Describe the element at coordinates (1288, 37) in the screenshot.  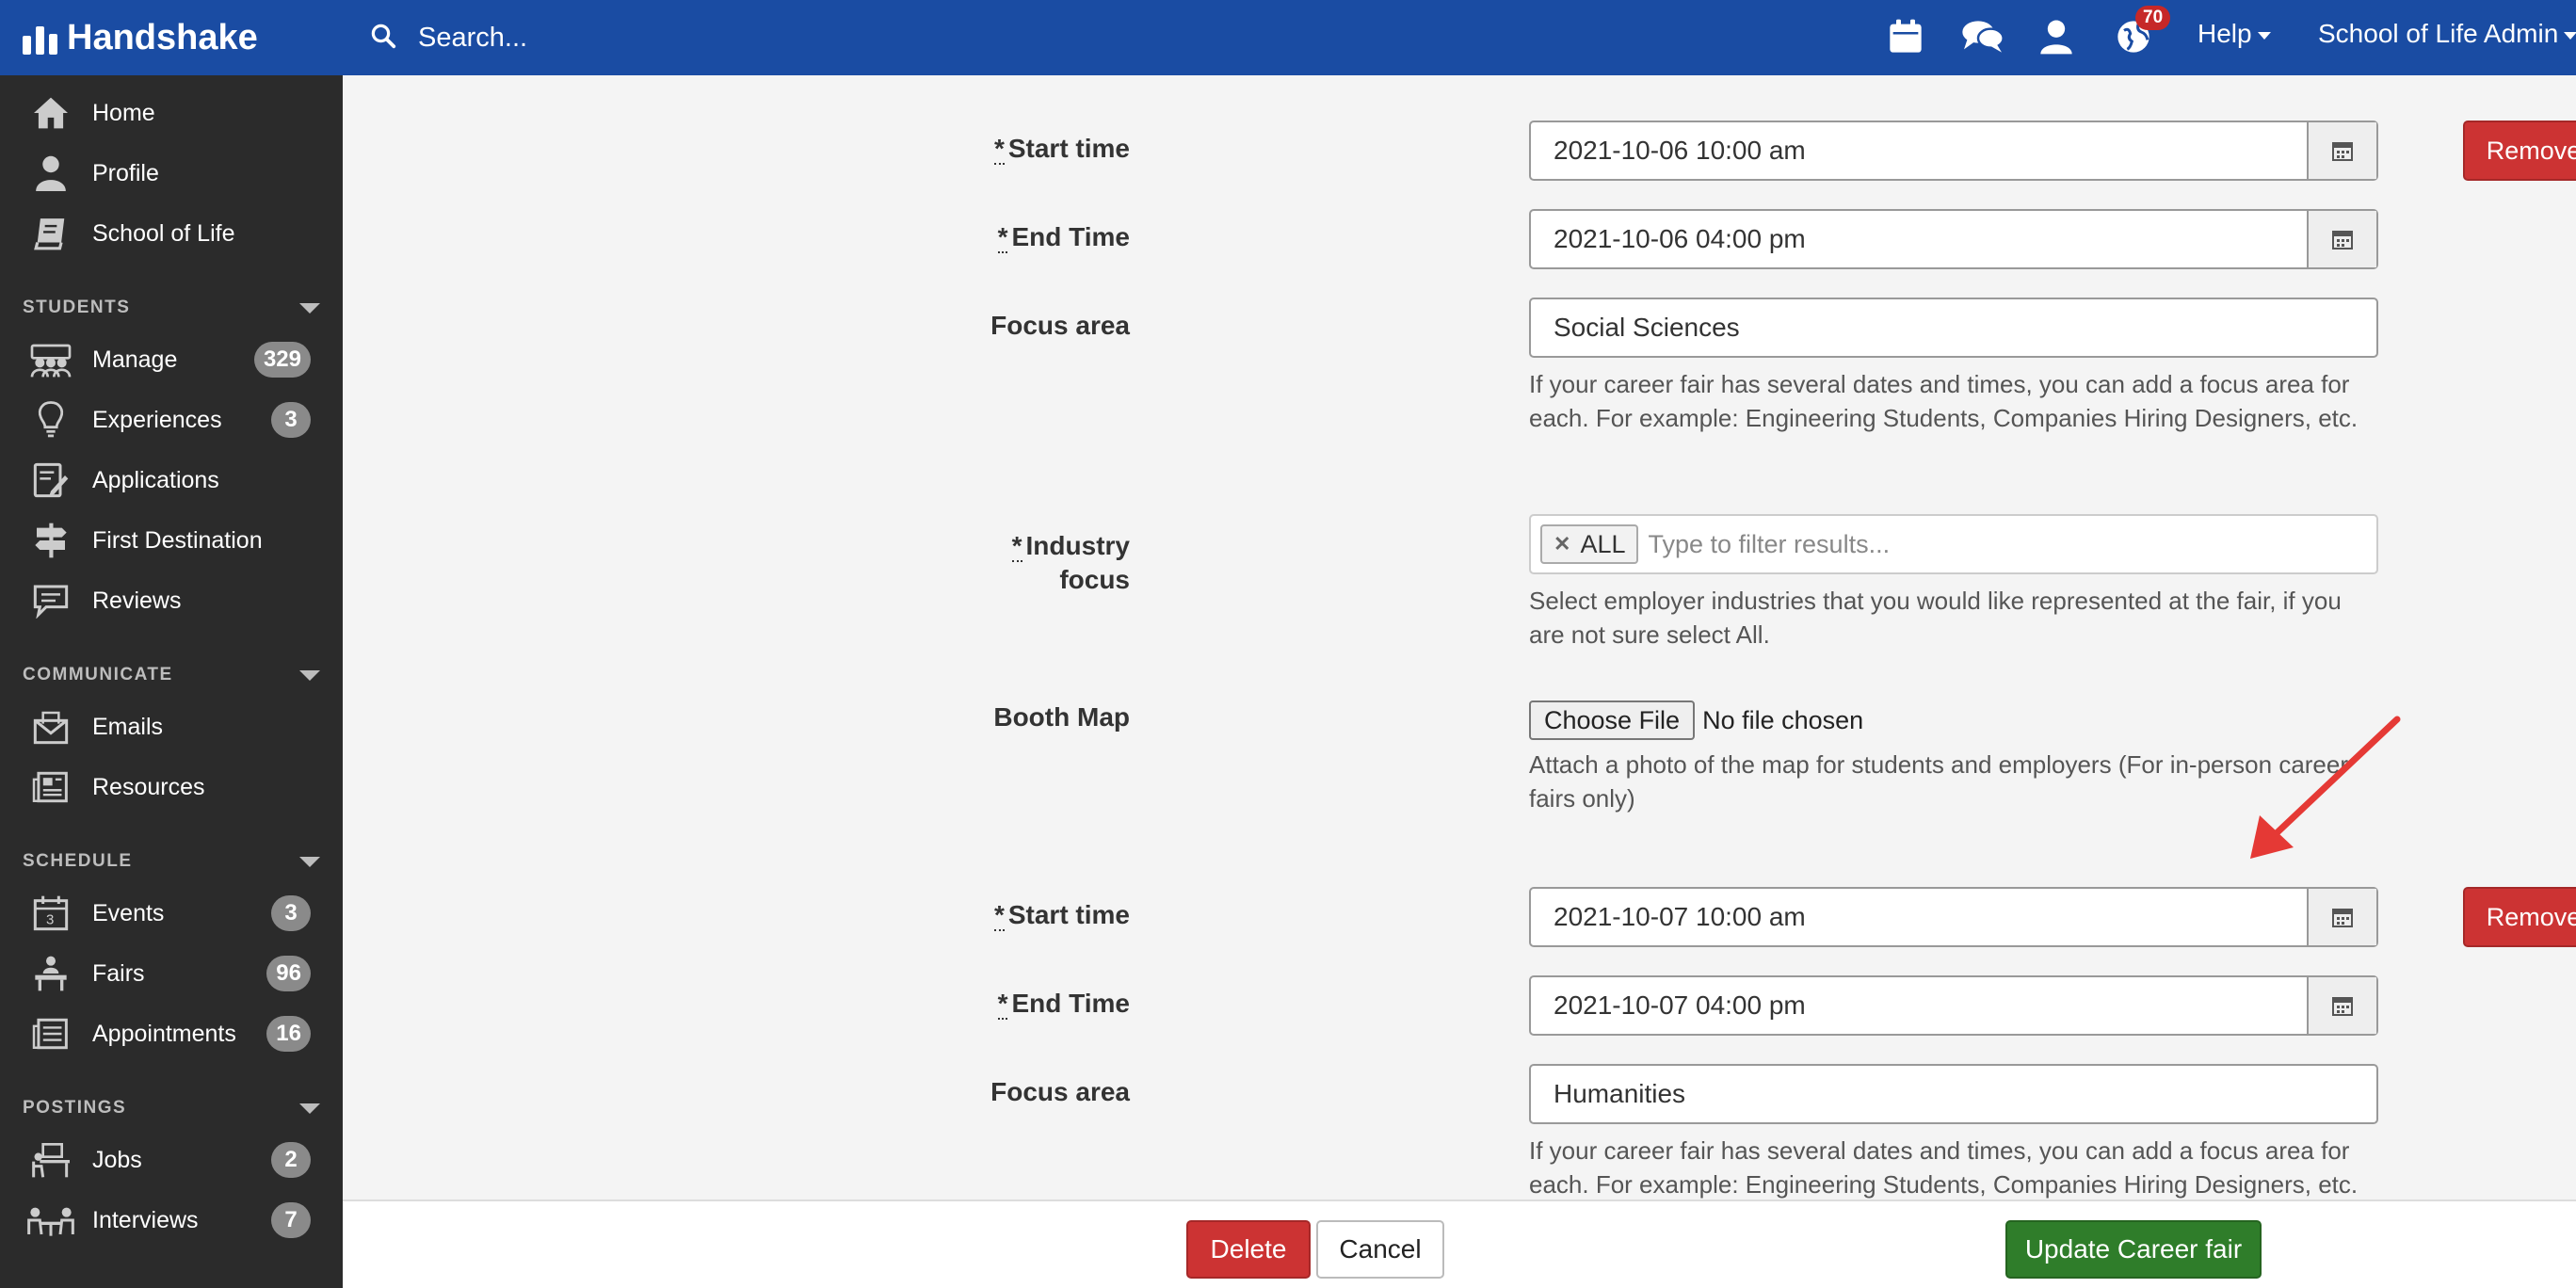
I see `top-navigation-bar: Handshake 70 Help School of Life Admin` at that location.